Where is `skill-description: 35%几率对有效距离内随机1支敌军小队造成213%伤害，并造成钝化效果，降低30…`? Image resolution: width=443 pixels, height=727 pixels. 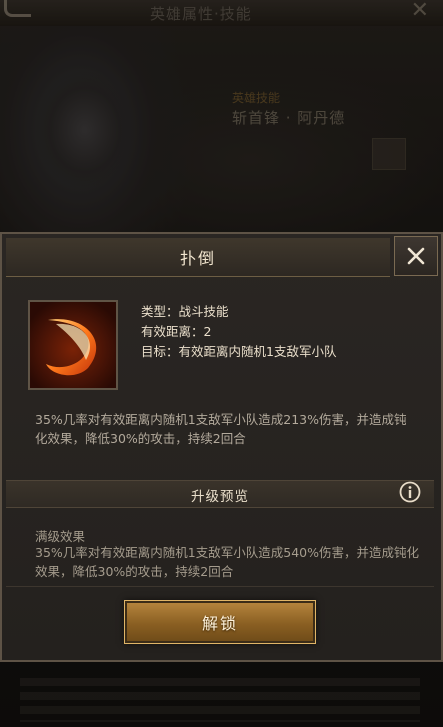 skill-description: 35%几率对有效距离内随机1支敌军小队造成213%伤害，并造成钝化效果，降低30… is located at coordinates (221, 429).